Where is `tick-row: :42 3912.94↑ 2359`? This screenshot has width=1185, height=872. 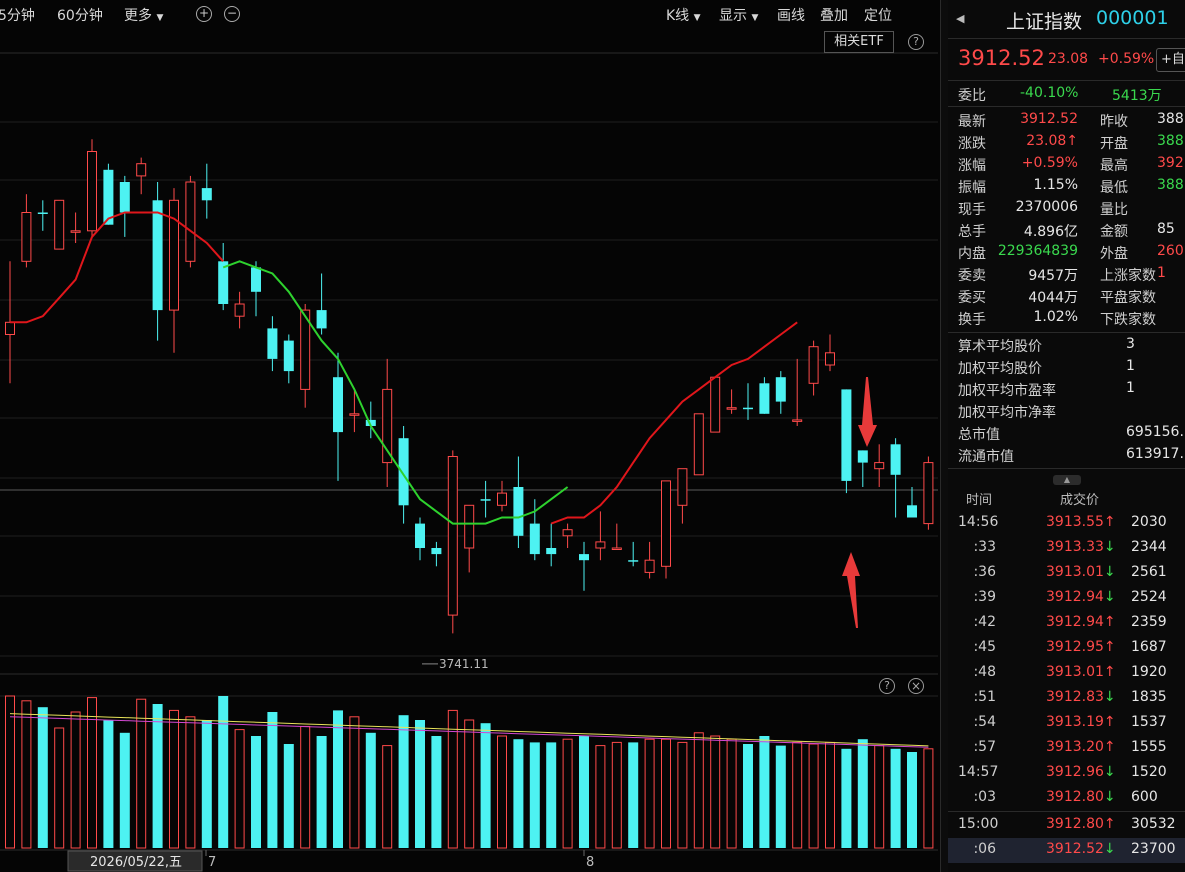 tick-row: :42 3912.94↑ 2359 is located at coordinates (1066, 623).